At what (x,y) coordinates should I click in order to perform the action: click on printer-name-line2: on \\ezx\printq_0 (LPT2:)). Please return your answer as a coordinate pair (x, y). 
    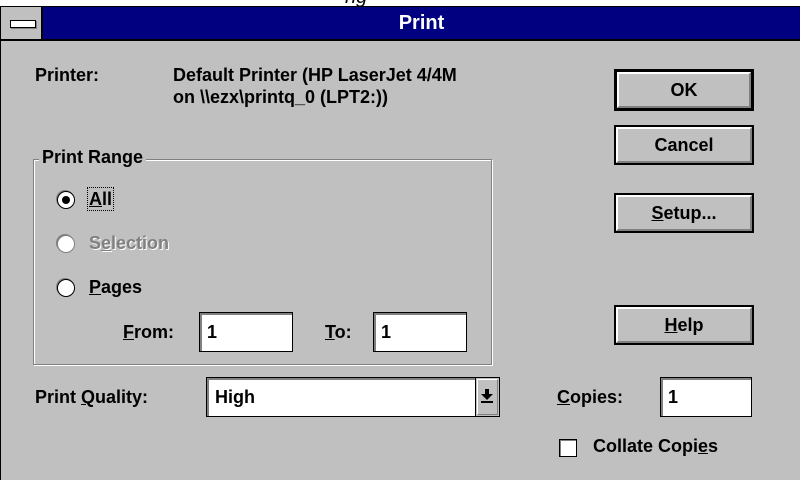
    Looking at the image, I should click on (281, 97).